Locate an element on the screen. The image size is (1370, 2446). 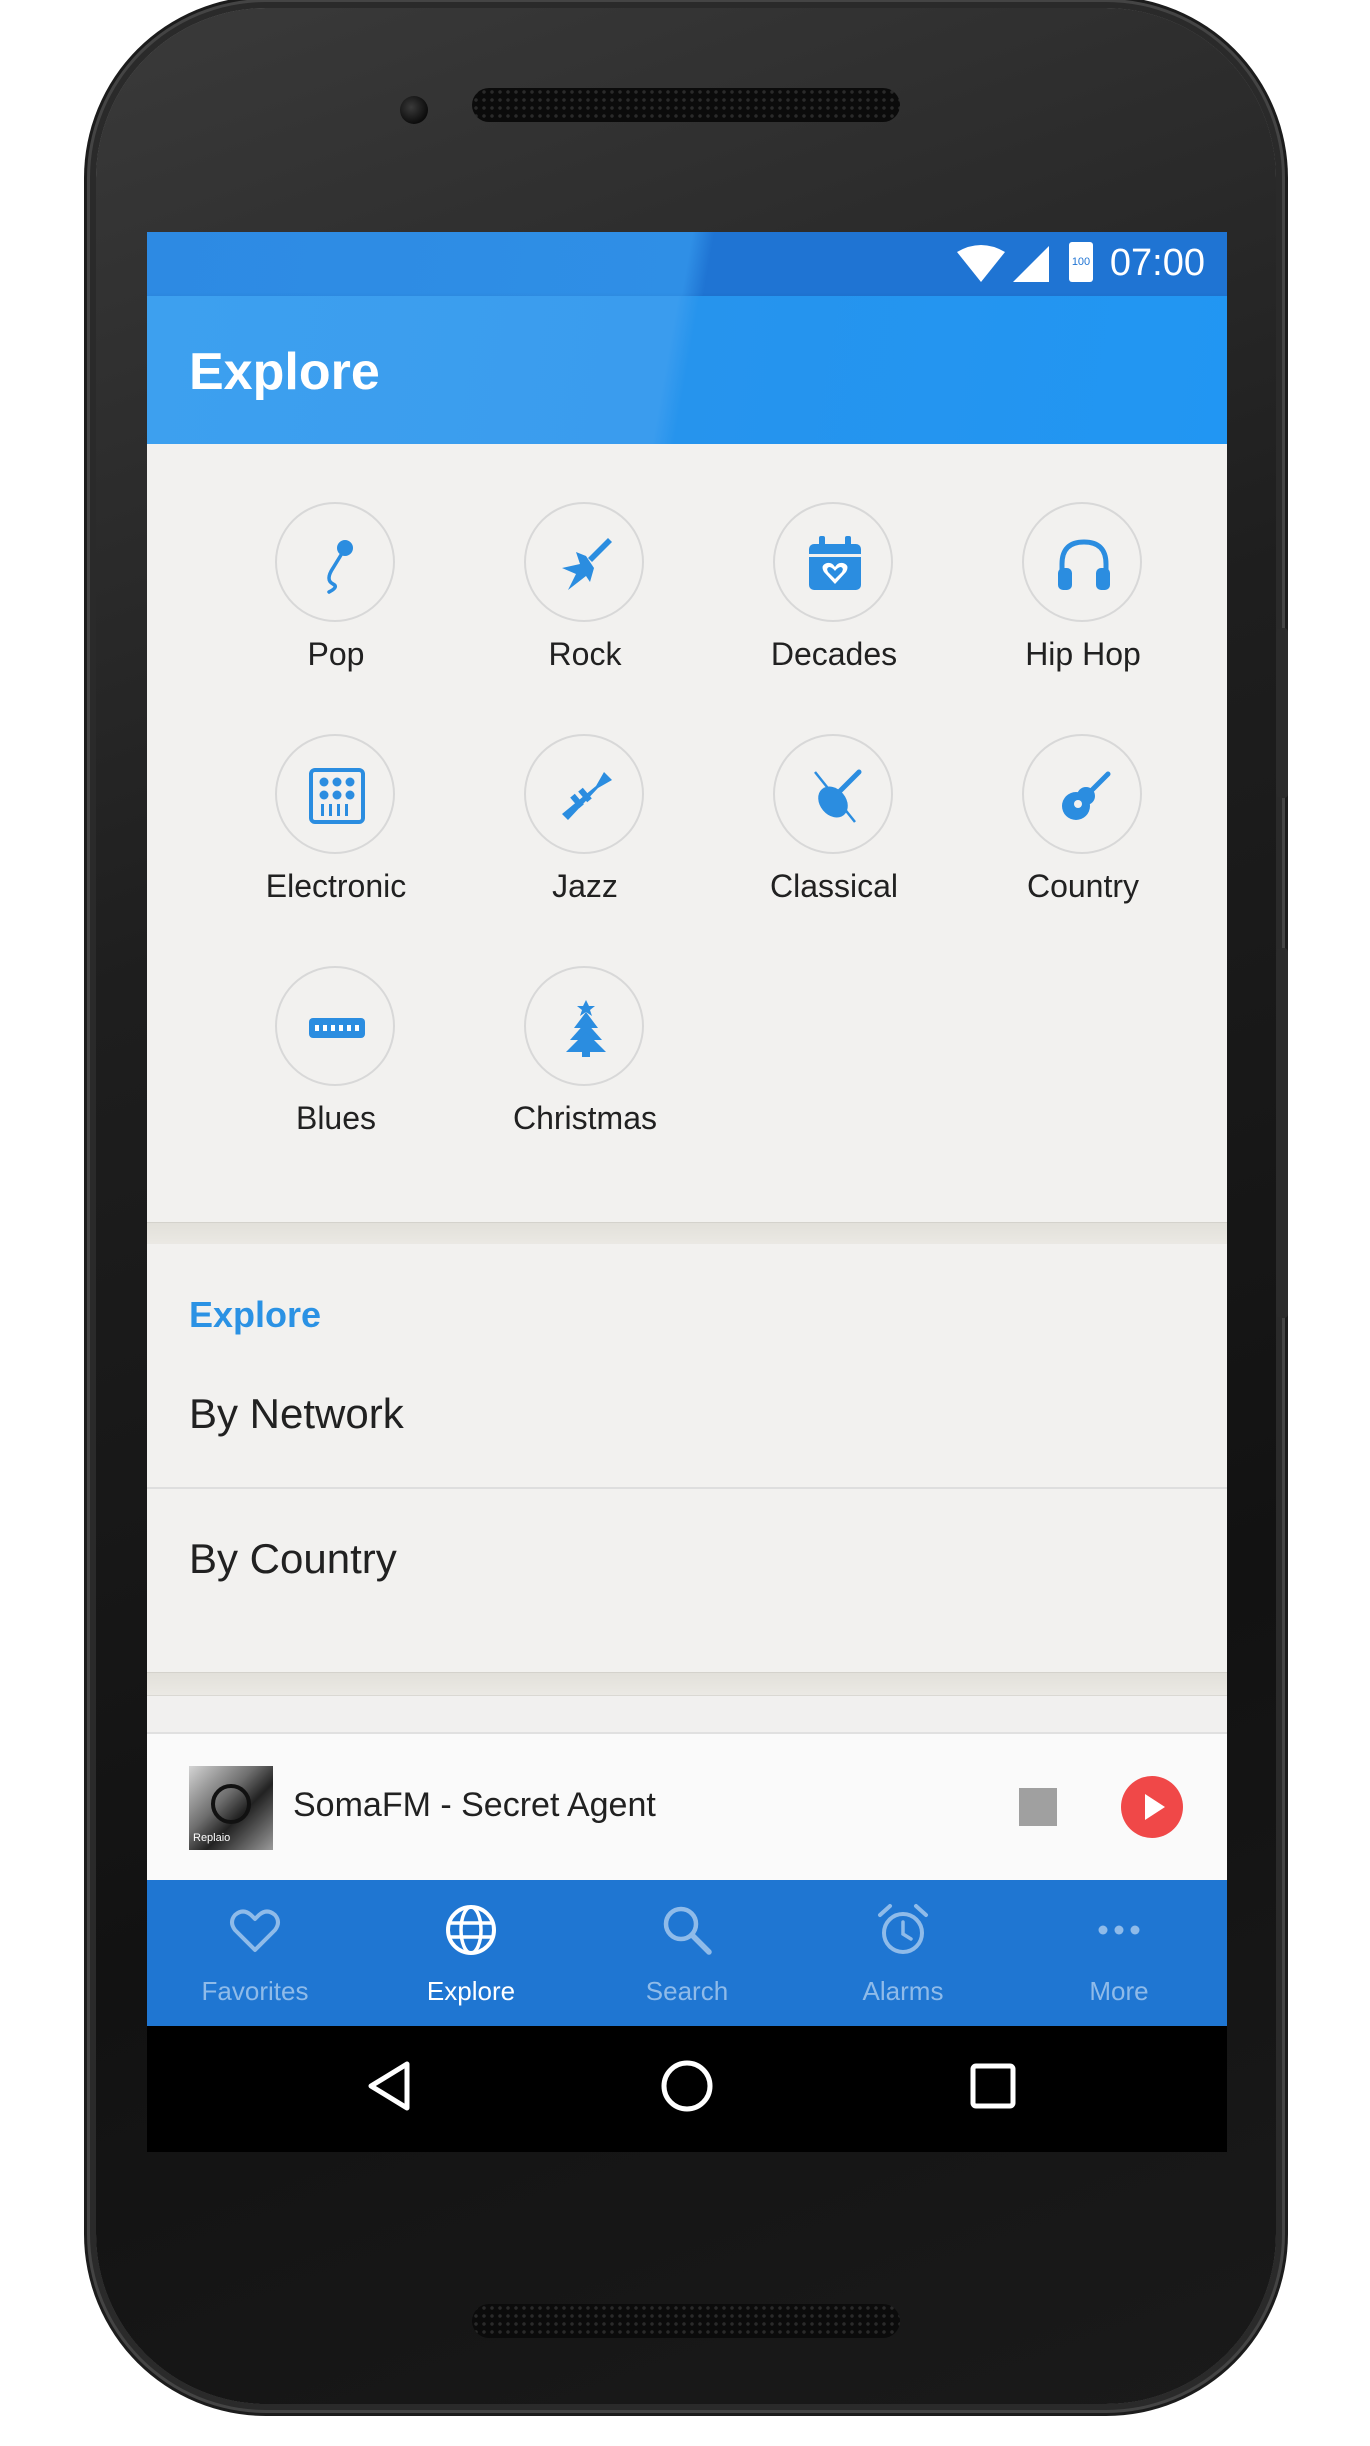
status-bar: 100 07:00 is located at coordinates (687, 264).